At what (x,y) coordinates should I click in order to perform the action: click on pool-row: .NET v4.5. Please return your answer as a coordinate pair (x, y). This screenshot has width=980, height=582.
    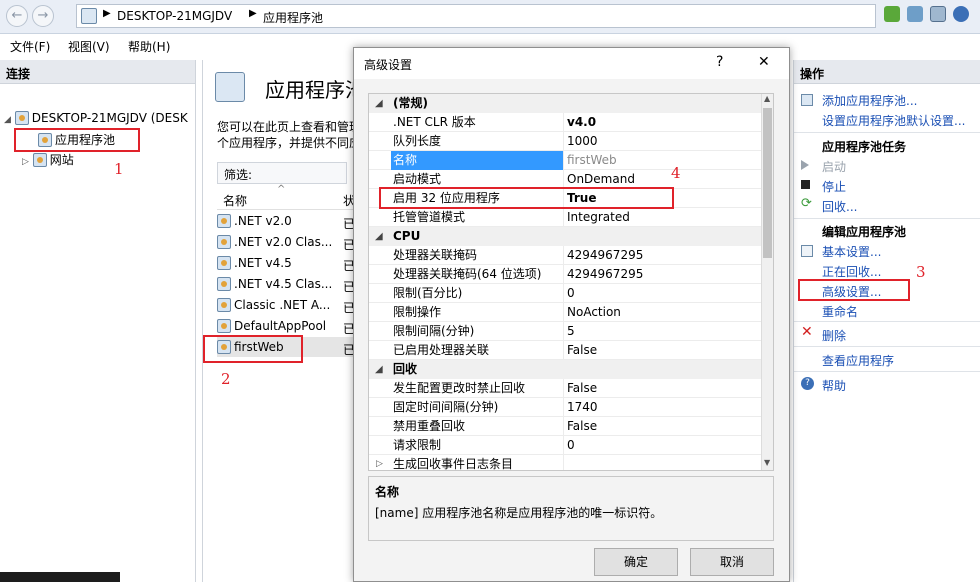
    Looking at the image, I should click on (282, 263).